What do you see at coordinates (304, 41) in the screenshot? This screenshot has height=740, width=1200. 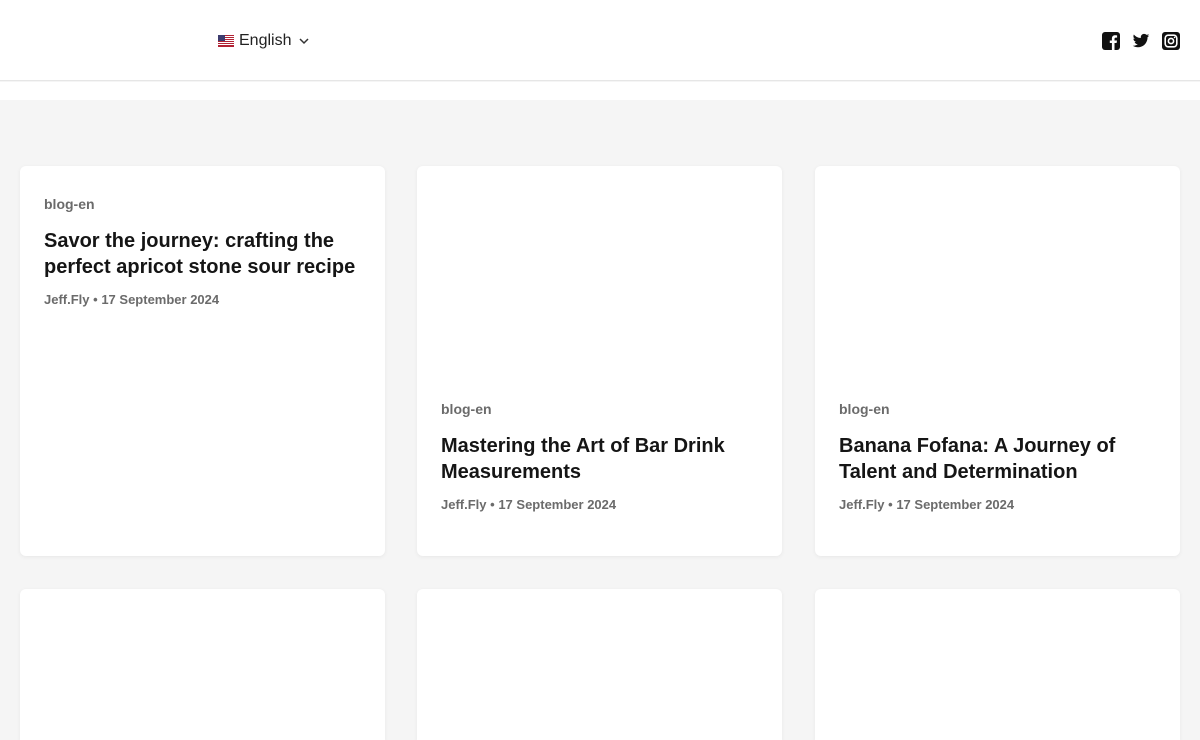 I see `chevron-down-icon` at bounding box center [304, 41].